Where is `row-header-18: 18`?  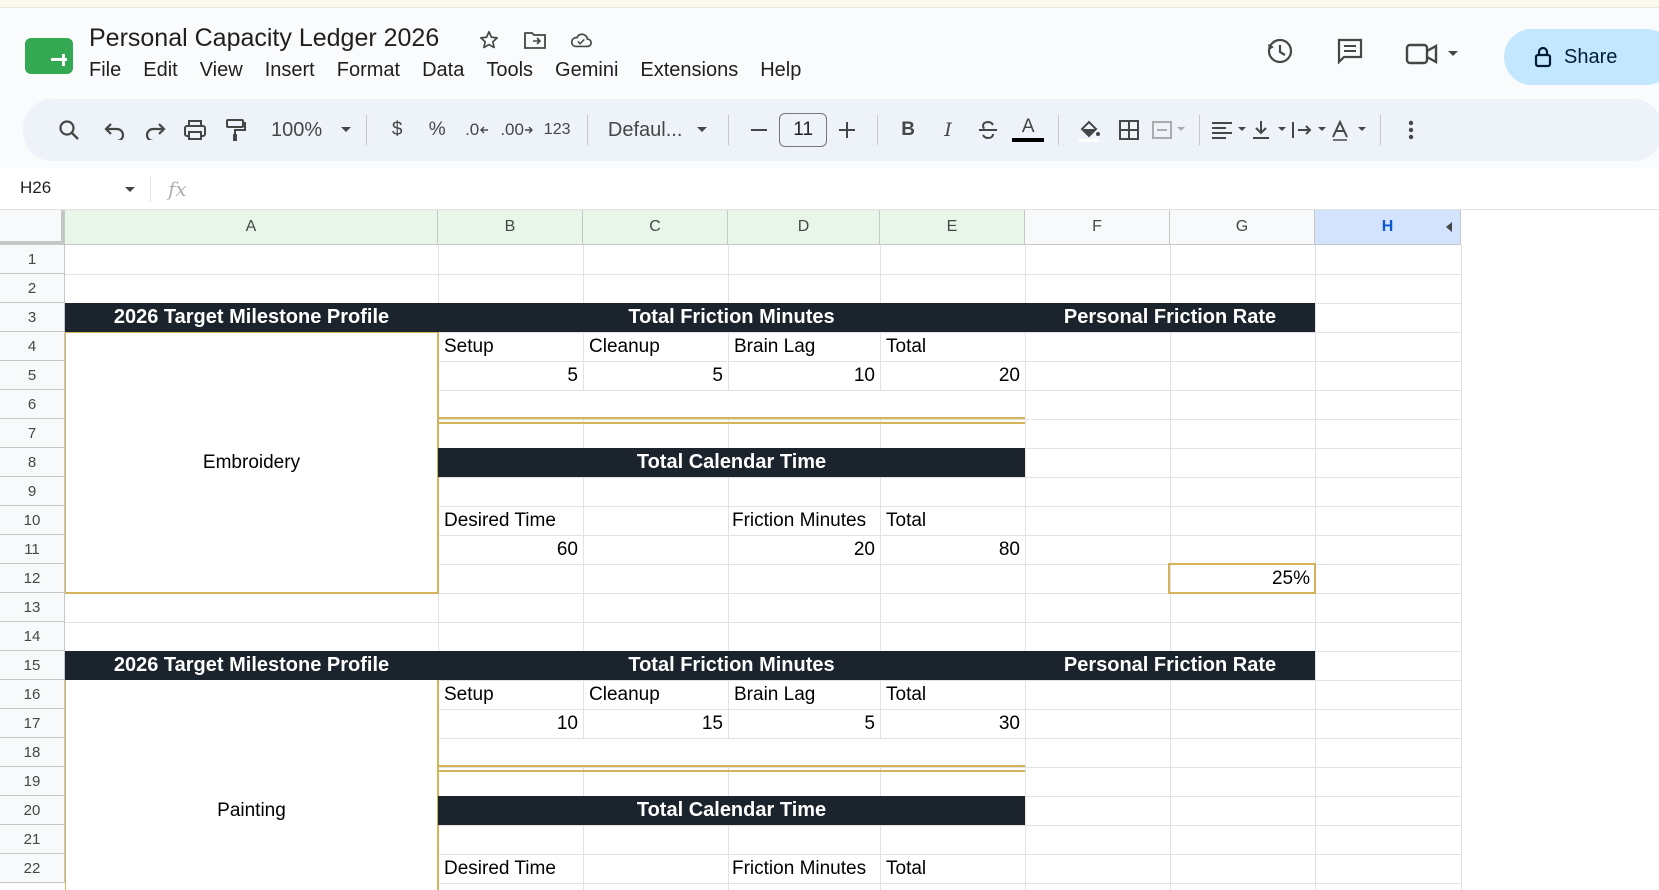 row-header-18: 18 is located at coordinates (32, 752).